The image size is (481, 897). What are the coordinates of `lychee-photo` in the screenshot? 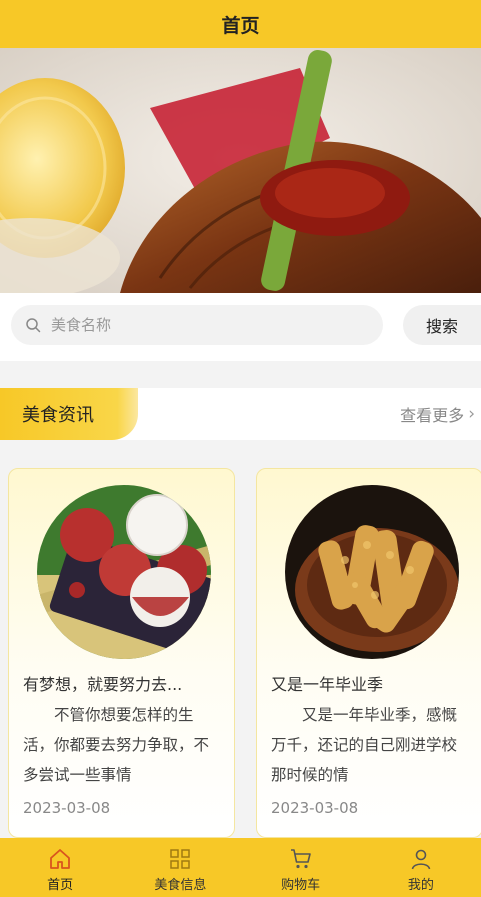 It's located at (124, 572).